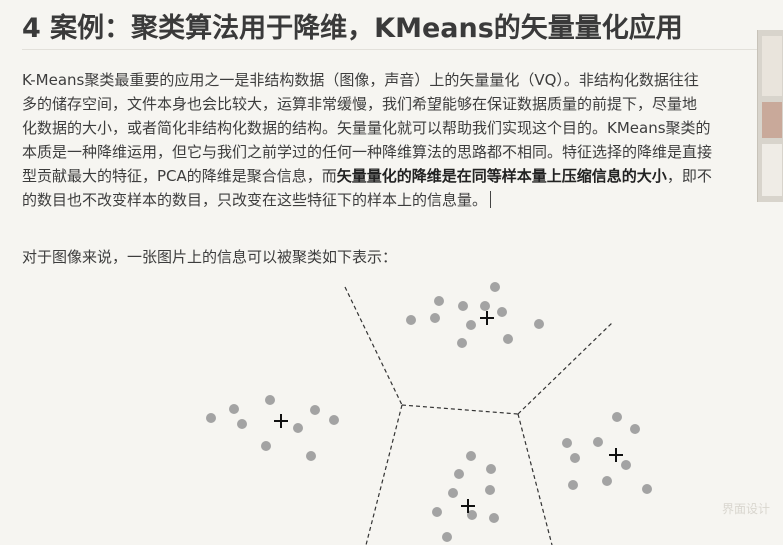 Image resolution: width=783 pixels, height=545 pixels. What do you see at coordinates (373, 346) in the screenshot?
I see `boundary-top-left` at bounding box center [373, 346].